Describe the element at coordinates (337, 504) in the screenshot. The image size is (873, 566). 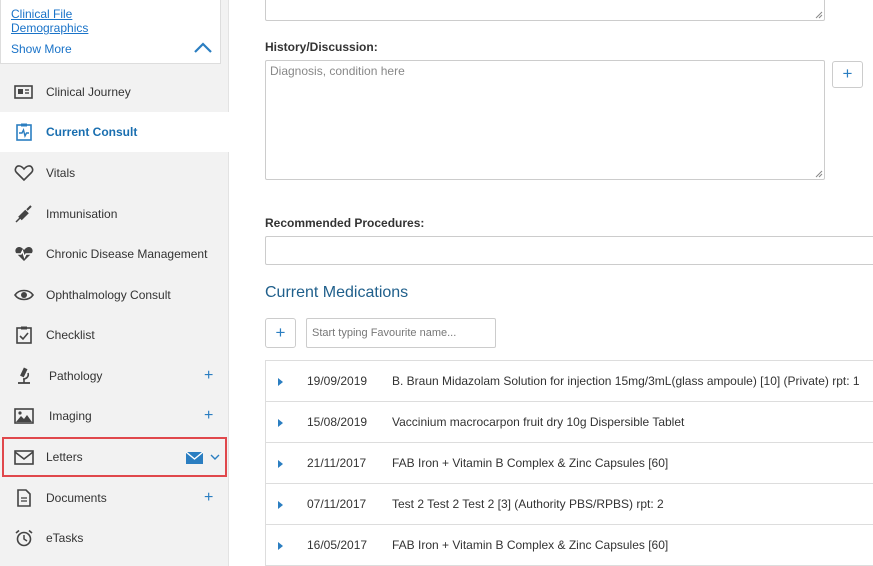
I see `medication-date: 07/11/2017` at that location.